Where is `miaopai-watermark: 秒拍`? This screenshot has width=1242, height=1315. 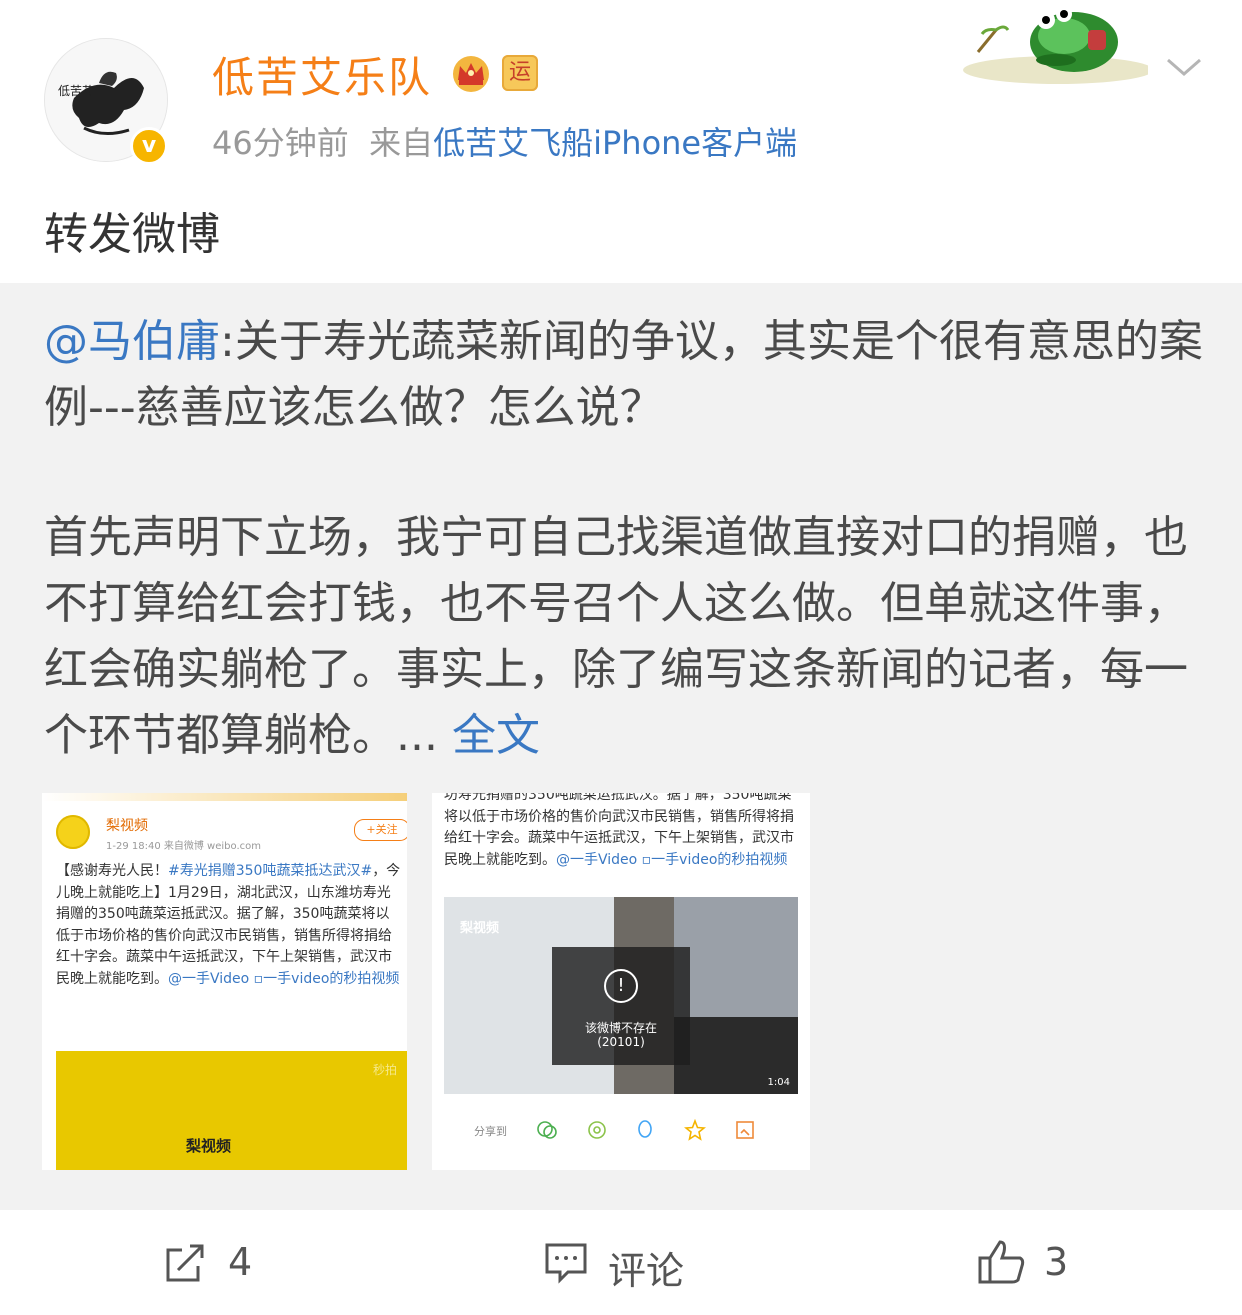
miaopai-watermark: 秒拍 is located at coordinates (384, 1070).